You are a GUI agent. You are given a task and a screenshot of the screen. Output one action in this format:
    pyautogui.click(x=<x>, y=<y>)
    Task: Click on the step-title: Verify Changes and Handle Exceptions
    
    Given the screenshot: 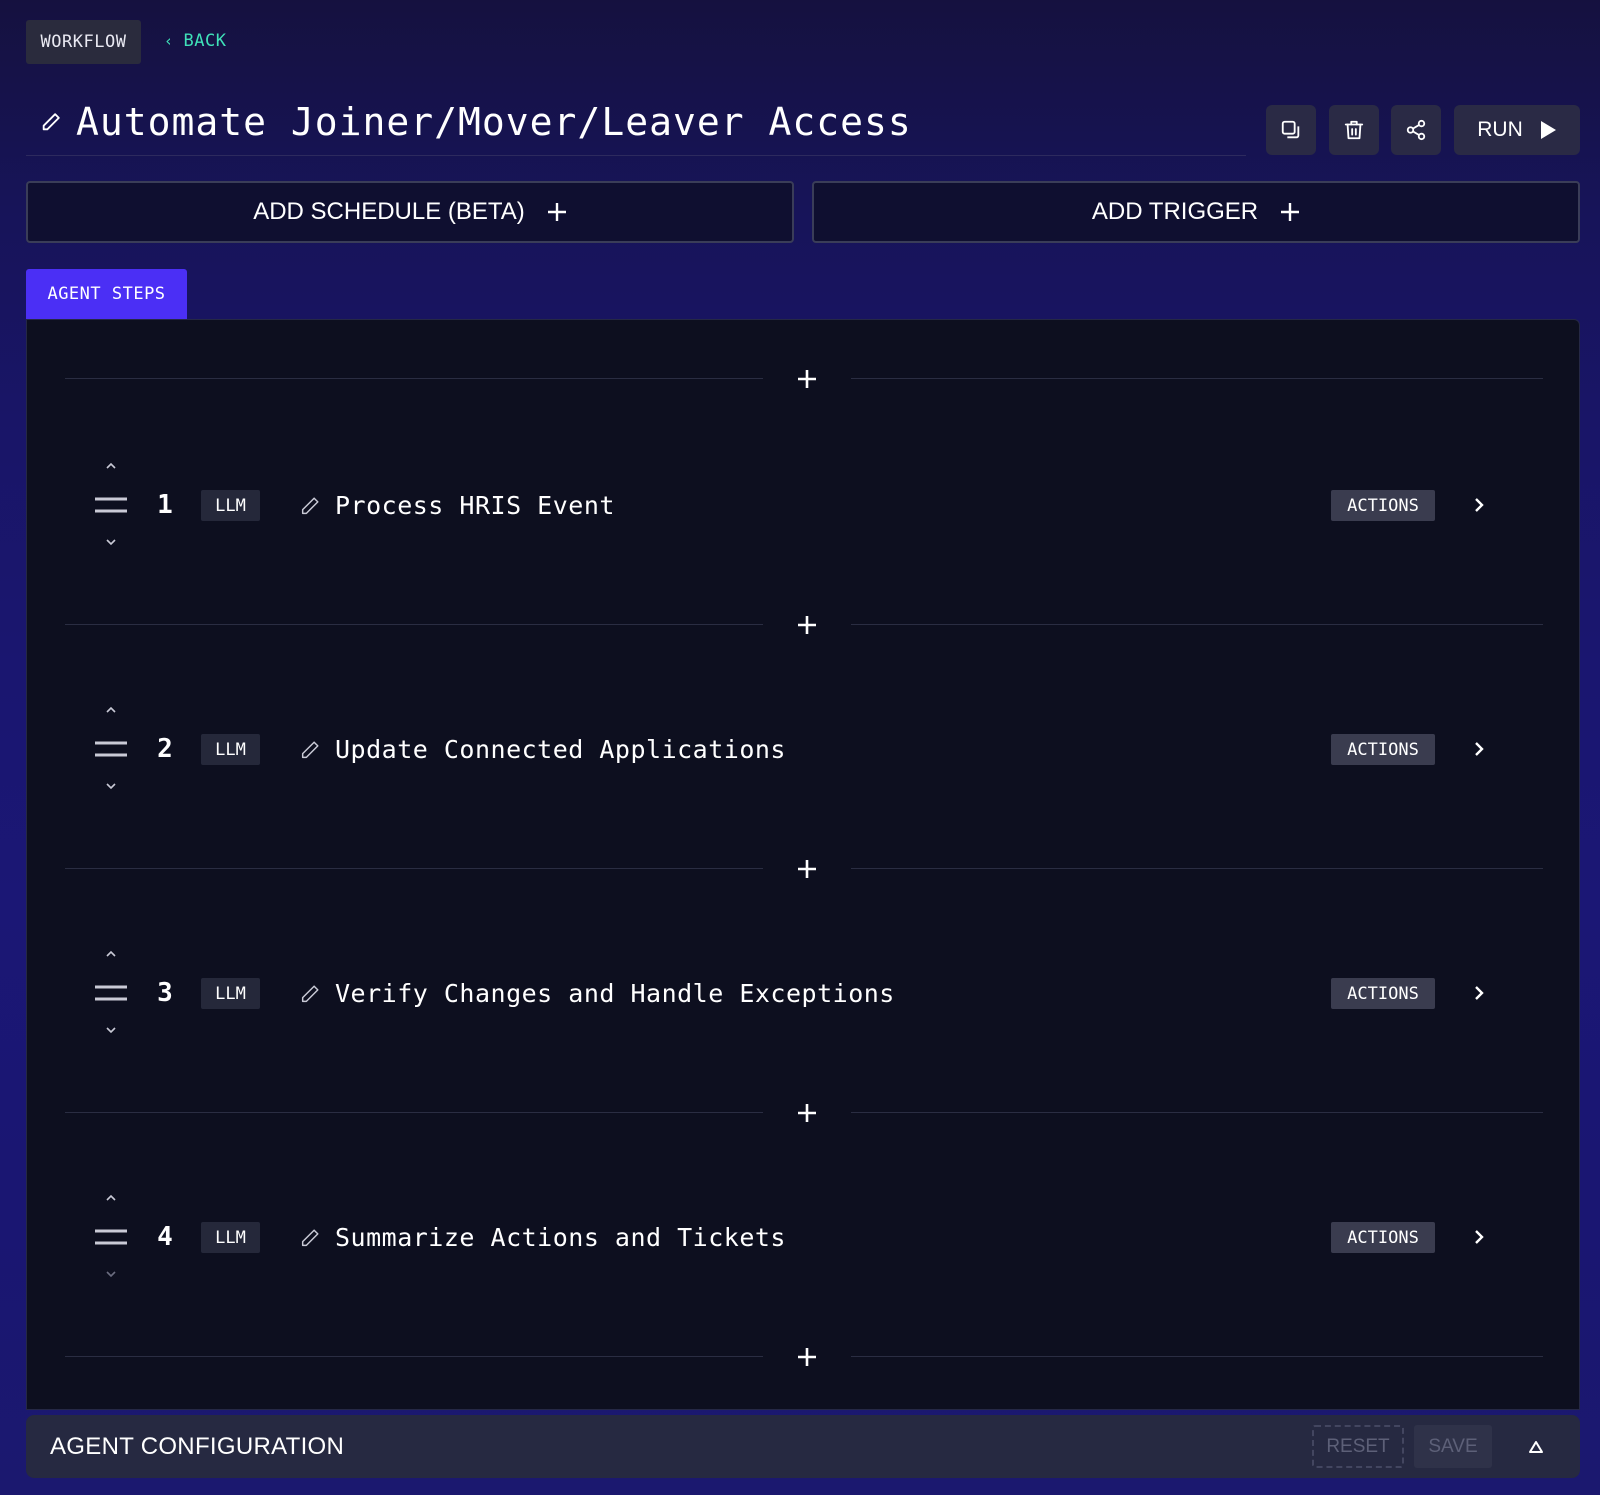 What is the action you would take?
    pyautogui.click(x=615, y=993)
    